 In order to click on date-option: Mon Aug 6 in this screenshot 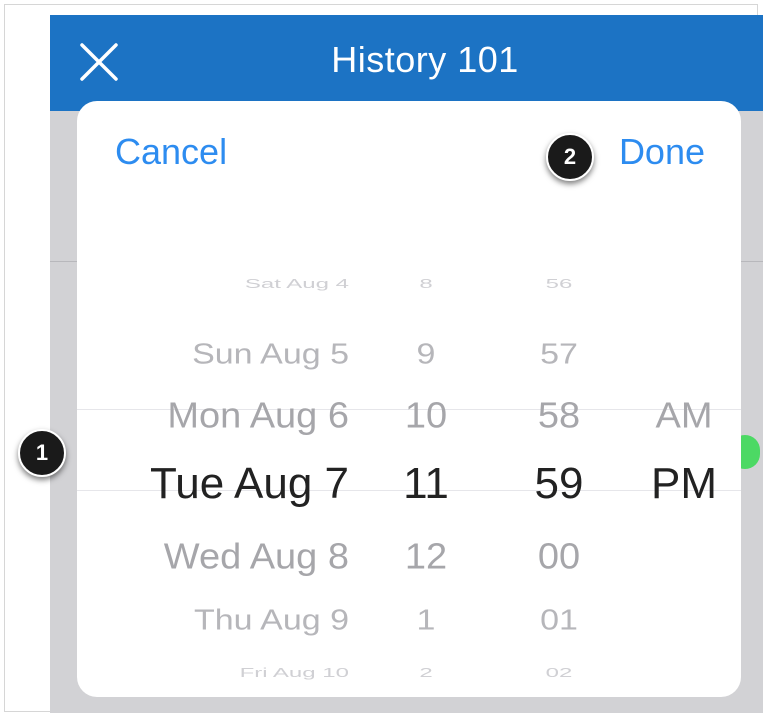, I will do `click(213, 416)`.